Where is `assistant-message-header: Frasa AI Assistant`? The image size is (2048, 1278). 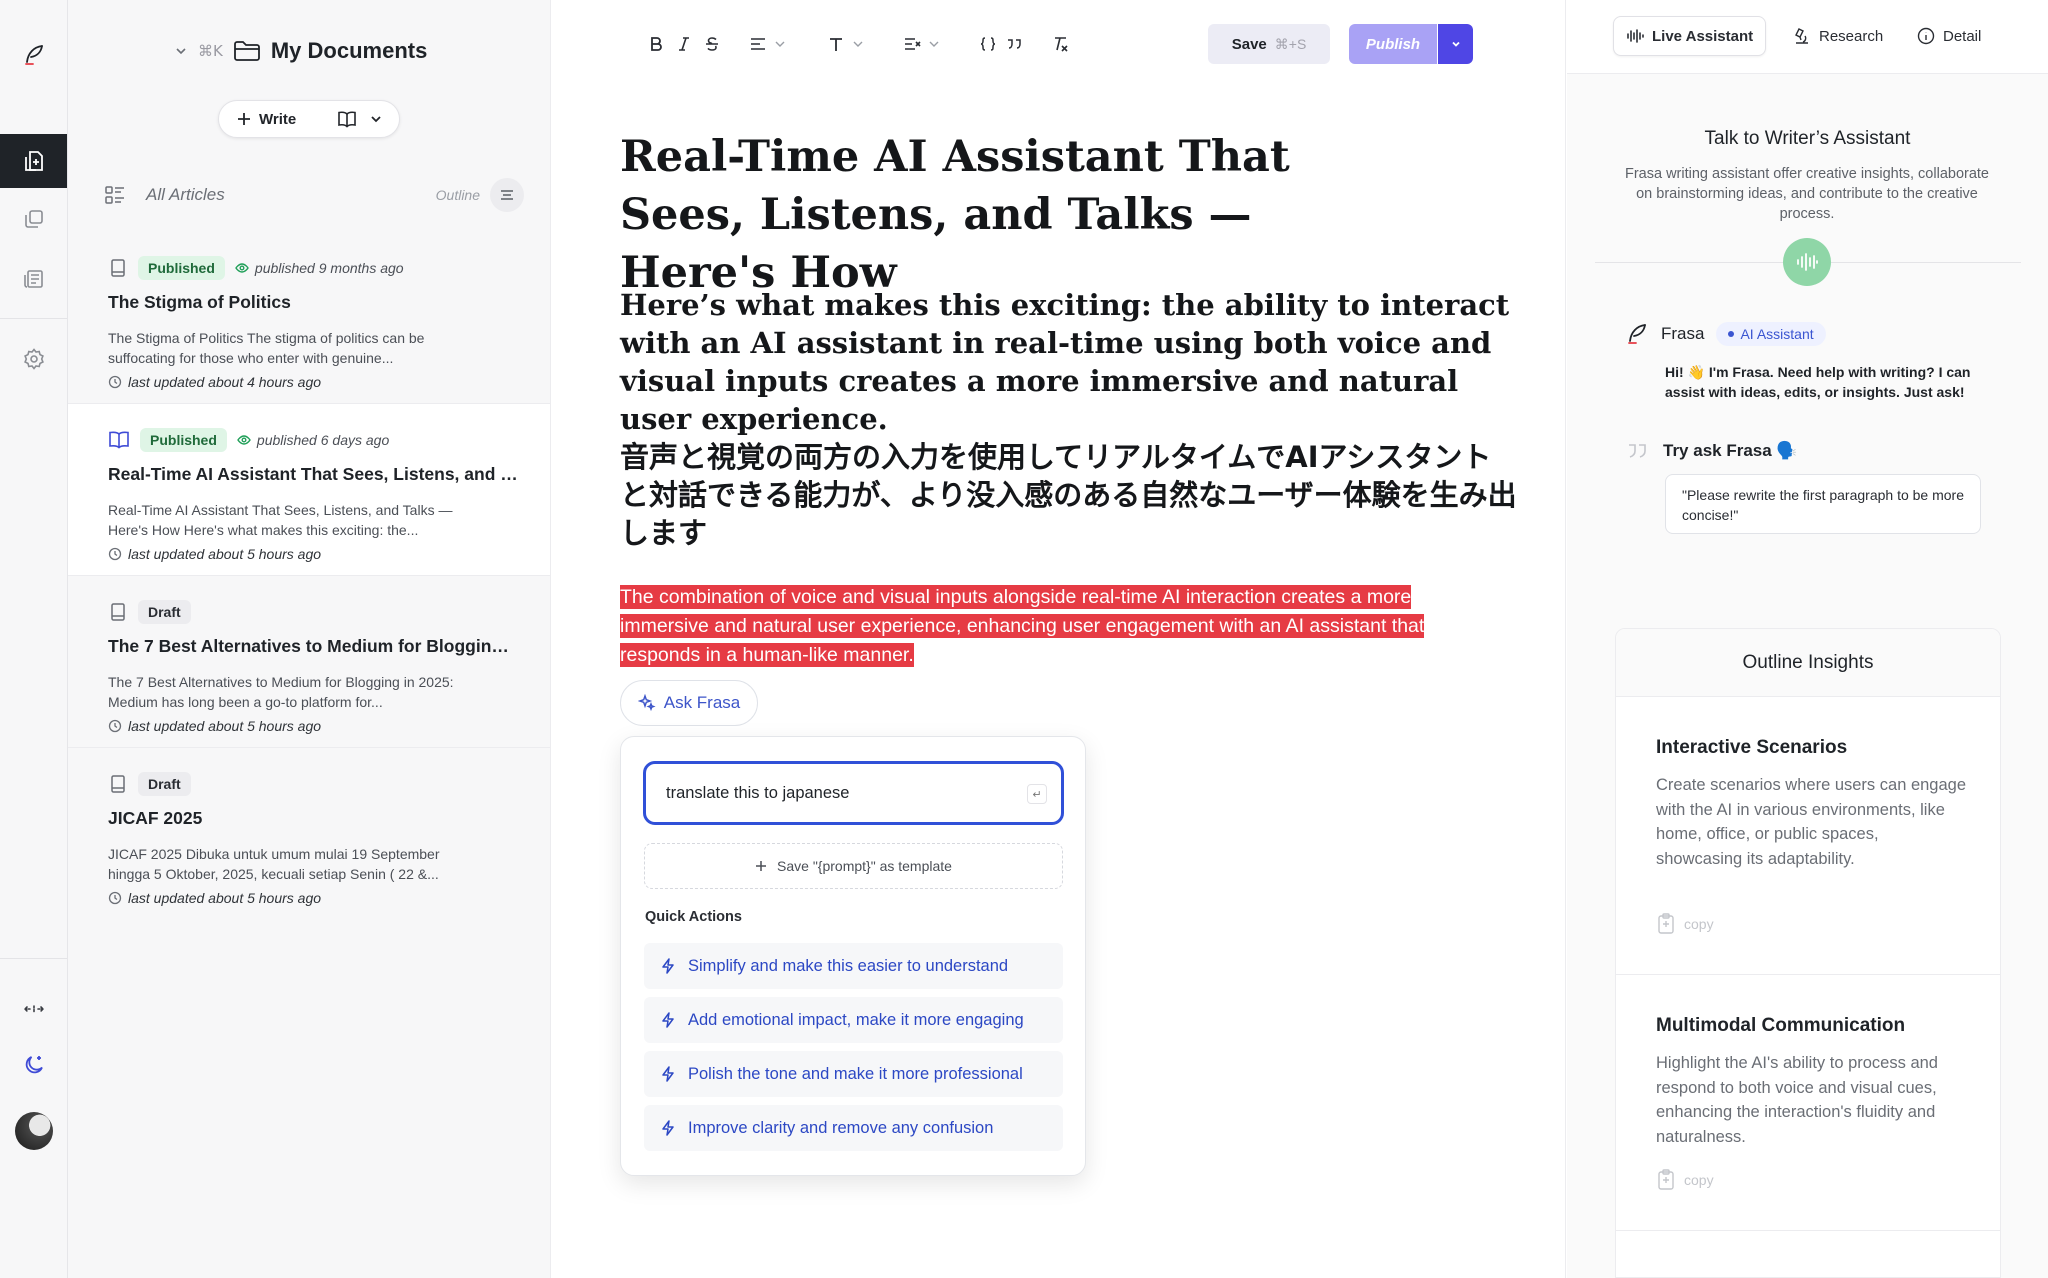 assistant-message-header: Frasa AI Assistant is located at coordinates (1725, 334).